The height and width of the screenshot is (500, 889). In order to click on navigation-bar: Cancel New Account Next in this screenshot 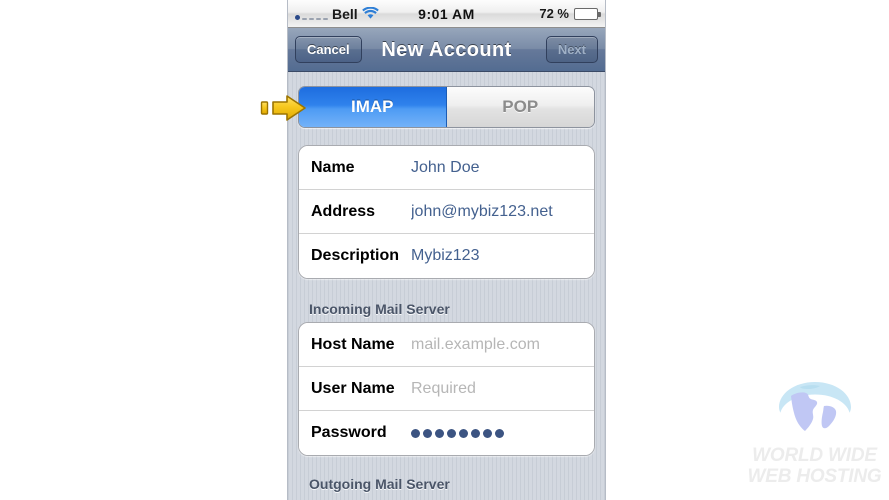, I will do `click(446, 50)`.